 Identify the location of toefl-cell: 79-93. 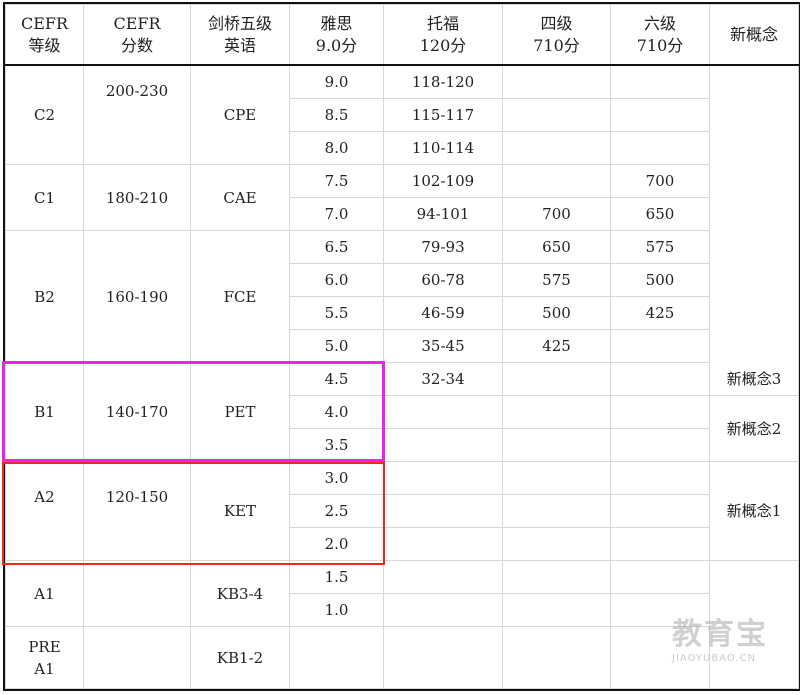
(443, 247).